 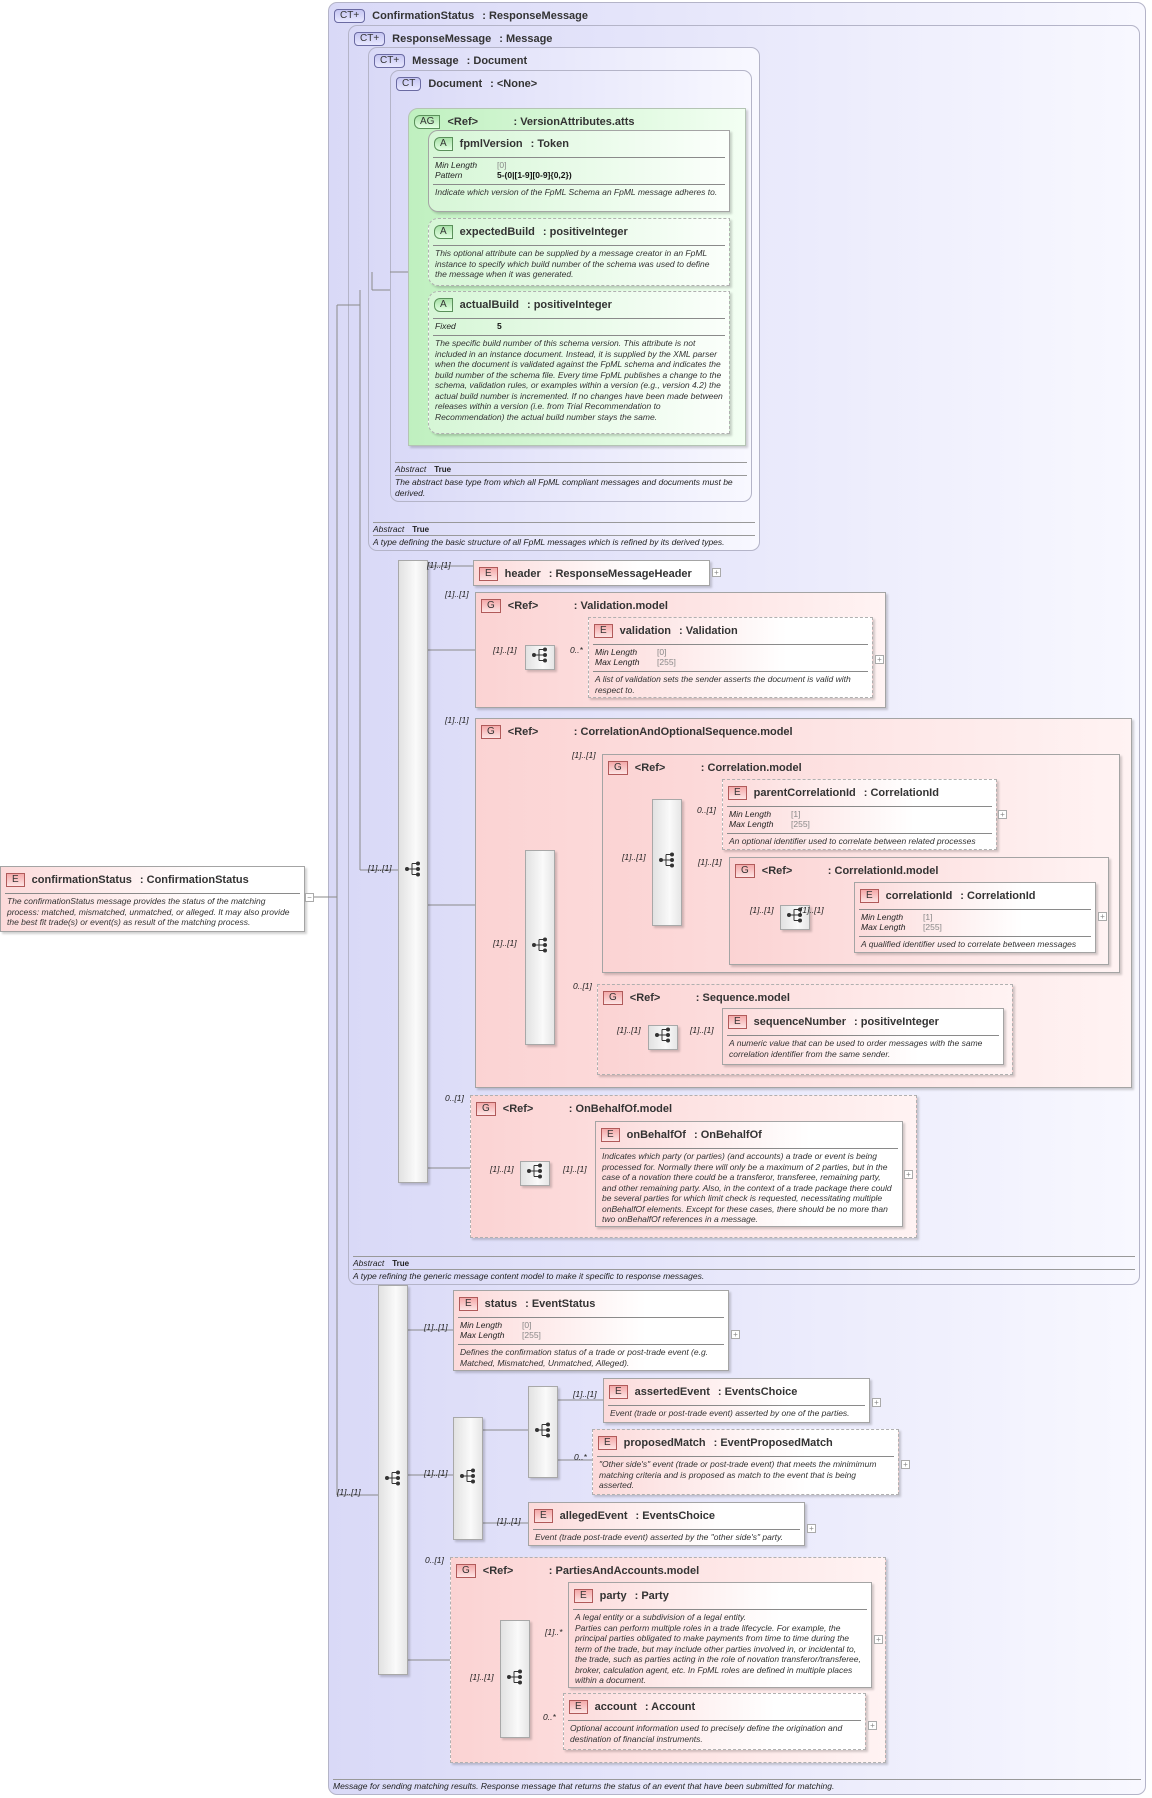 What do you see at coordinates (540, 947) in the screenshot?
I see `sequence-compositor-corr-opt-seq` at bounding box center [540, 947].